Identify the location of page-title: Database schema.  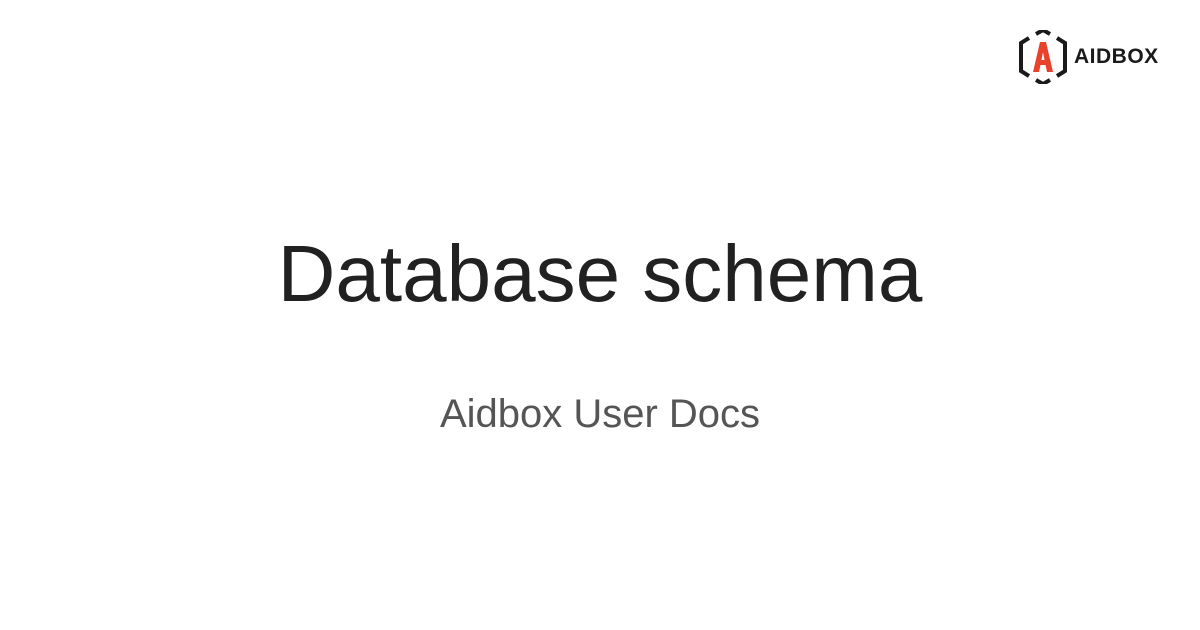
(600, 273).